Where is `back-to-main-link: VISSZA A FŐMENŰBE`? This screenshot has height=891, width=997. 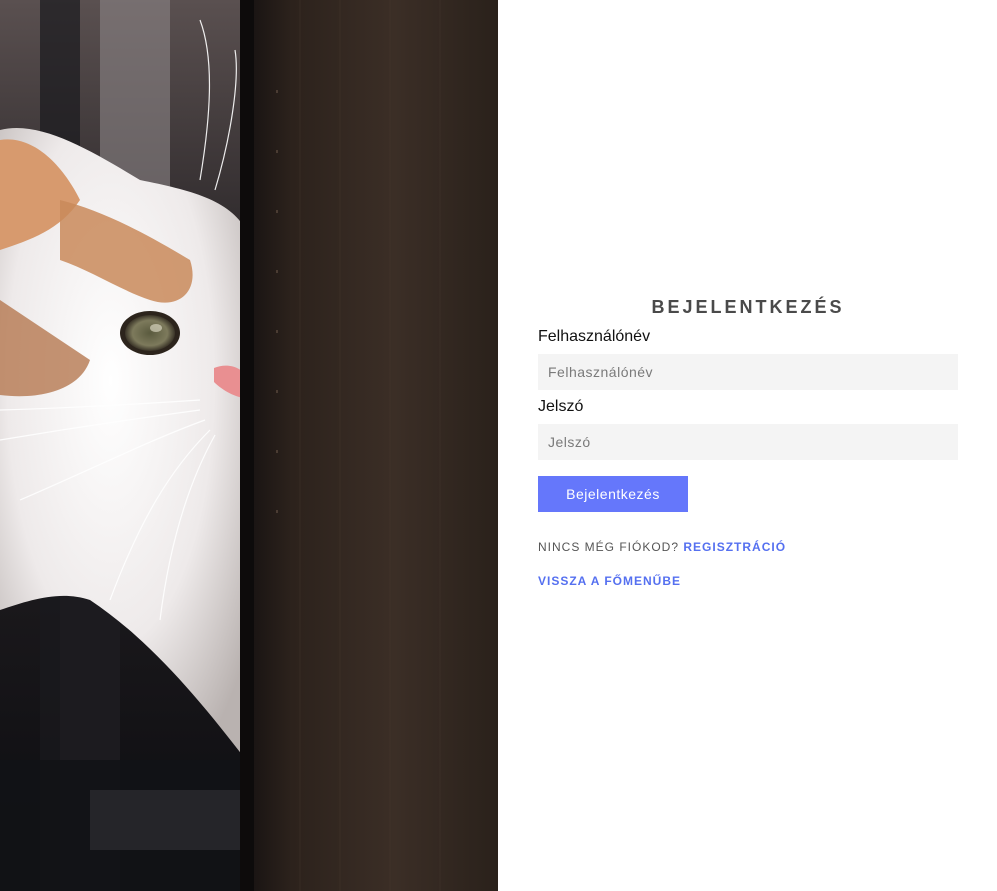
back-to-main-link: VISSZA A FŐMENŰBE is located at coordinates (609, 581).